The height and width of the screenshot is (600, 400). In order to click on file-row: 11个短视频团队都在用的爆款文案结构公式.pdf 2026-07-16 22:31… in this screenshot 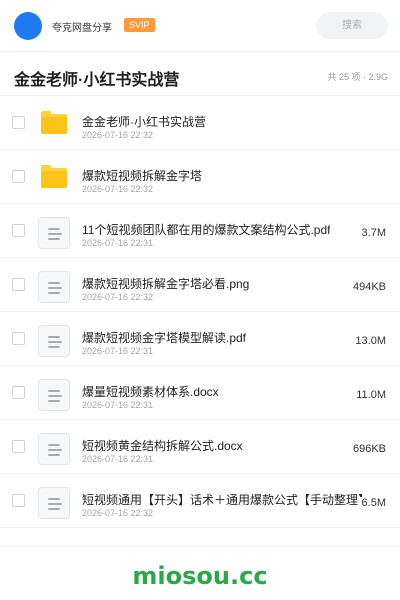, I will do `click(200, 231)`.